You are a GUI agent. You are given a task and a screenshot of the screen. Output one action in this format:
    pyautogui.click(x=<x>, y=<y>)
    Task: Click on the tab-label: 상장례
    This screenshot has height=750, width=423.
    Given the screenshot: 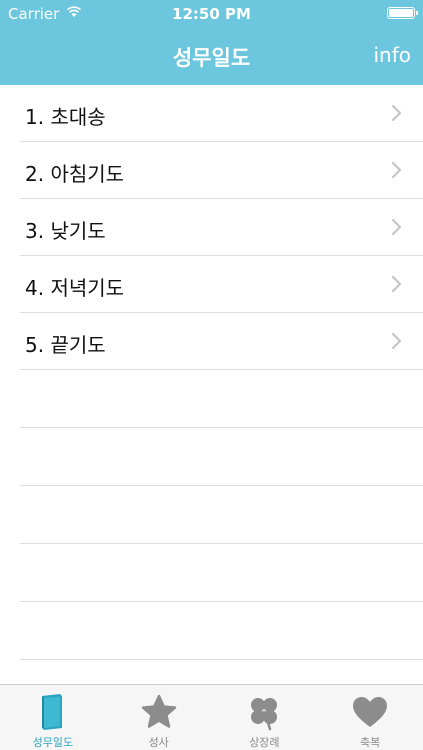 What is the action you would take?
    pyautogui.click(x=264, y=742)
    